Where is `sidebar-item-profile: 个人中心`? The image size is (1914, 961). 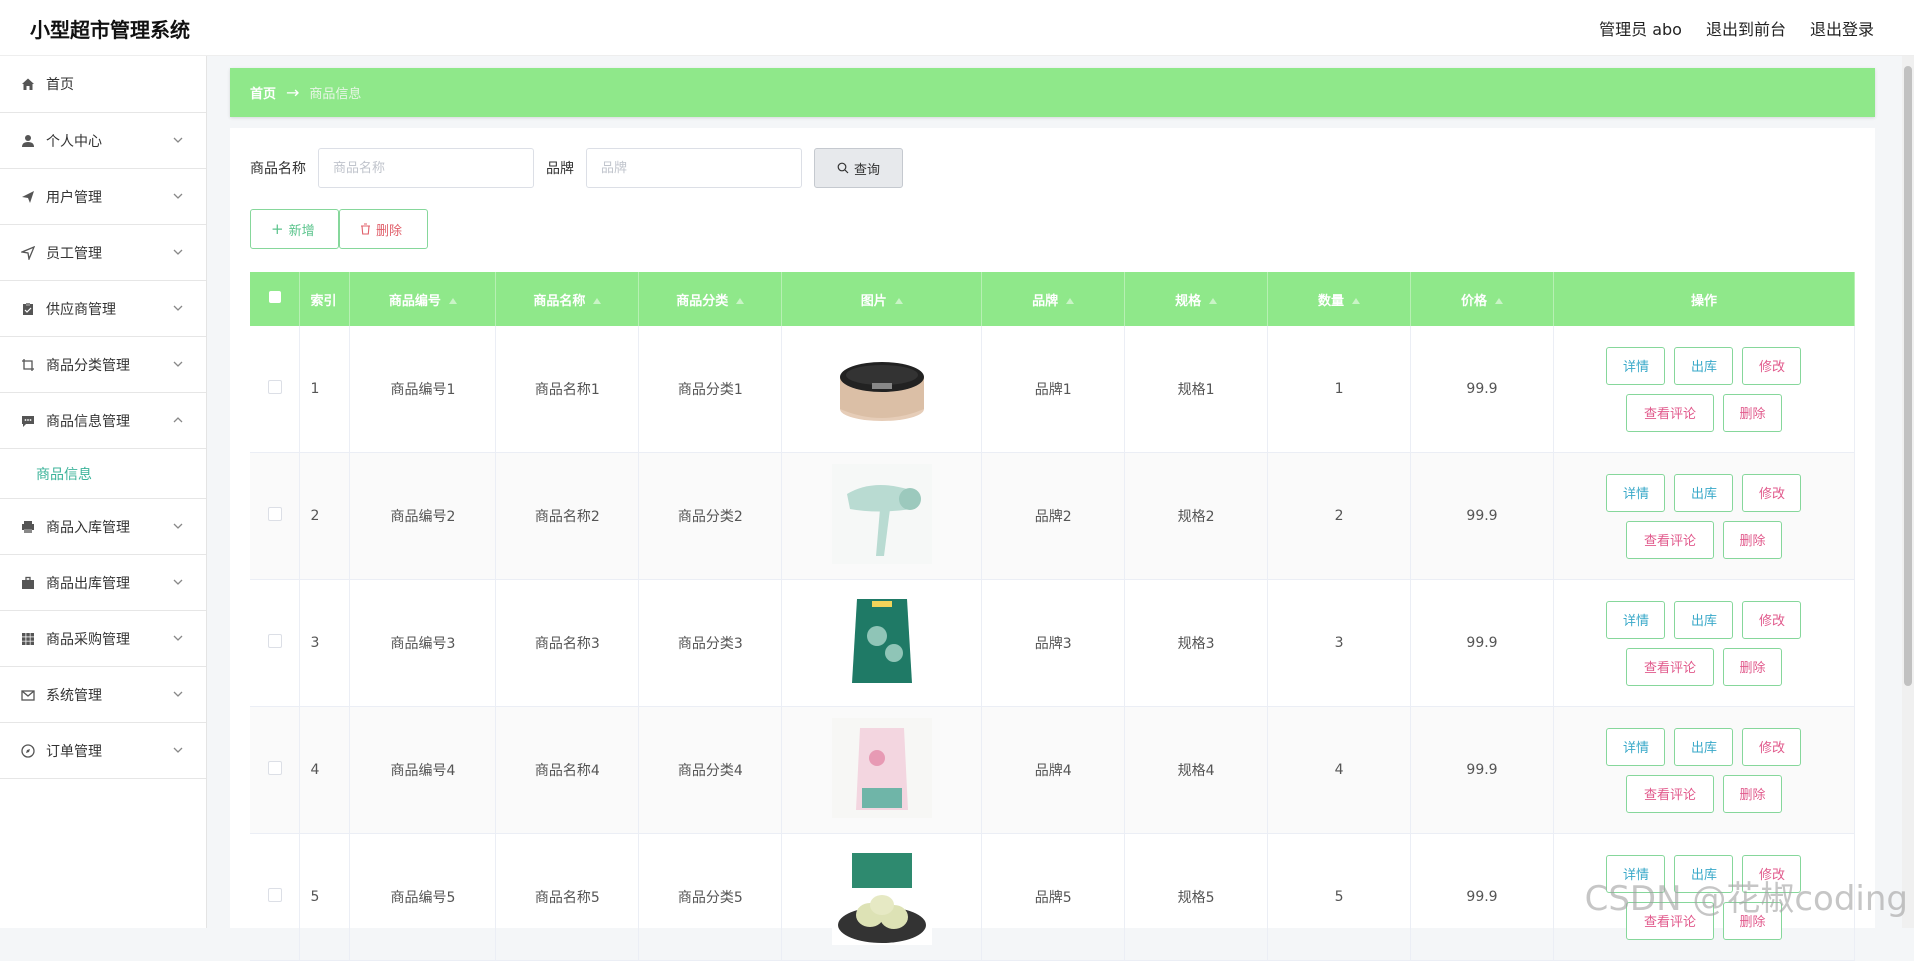 sidebar-item-profile: 个人中心 is located at coordinates (103, 141).